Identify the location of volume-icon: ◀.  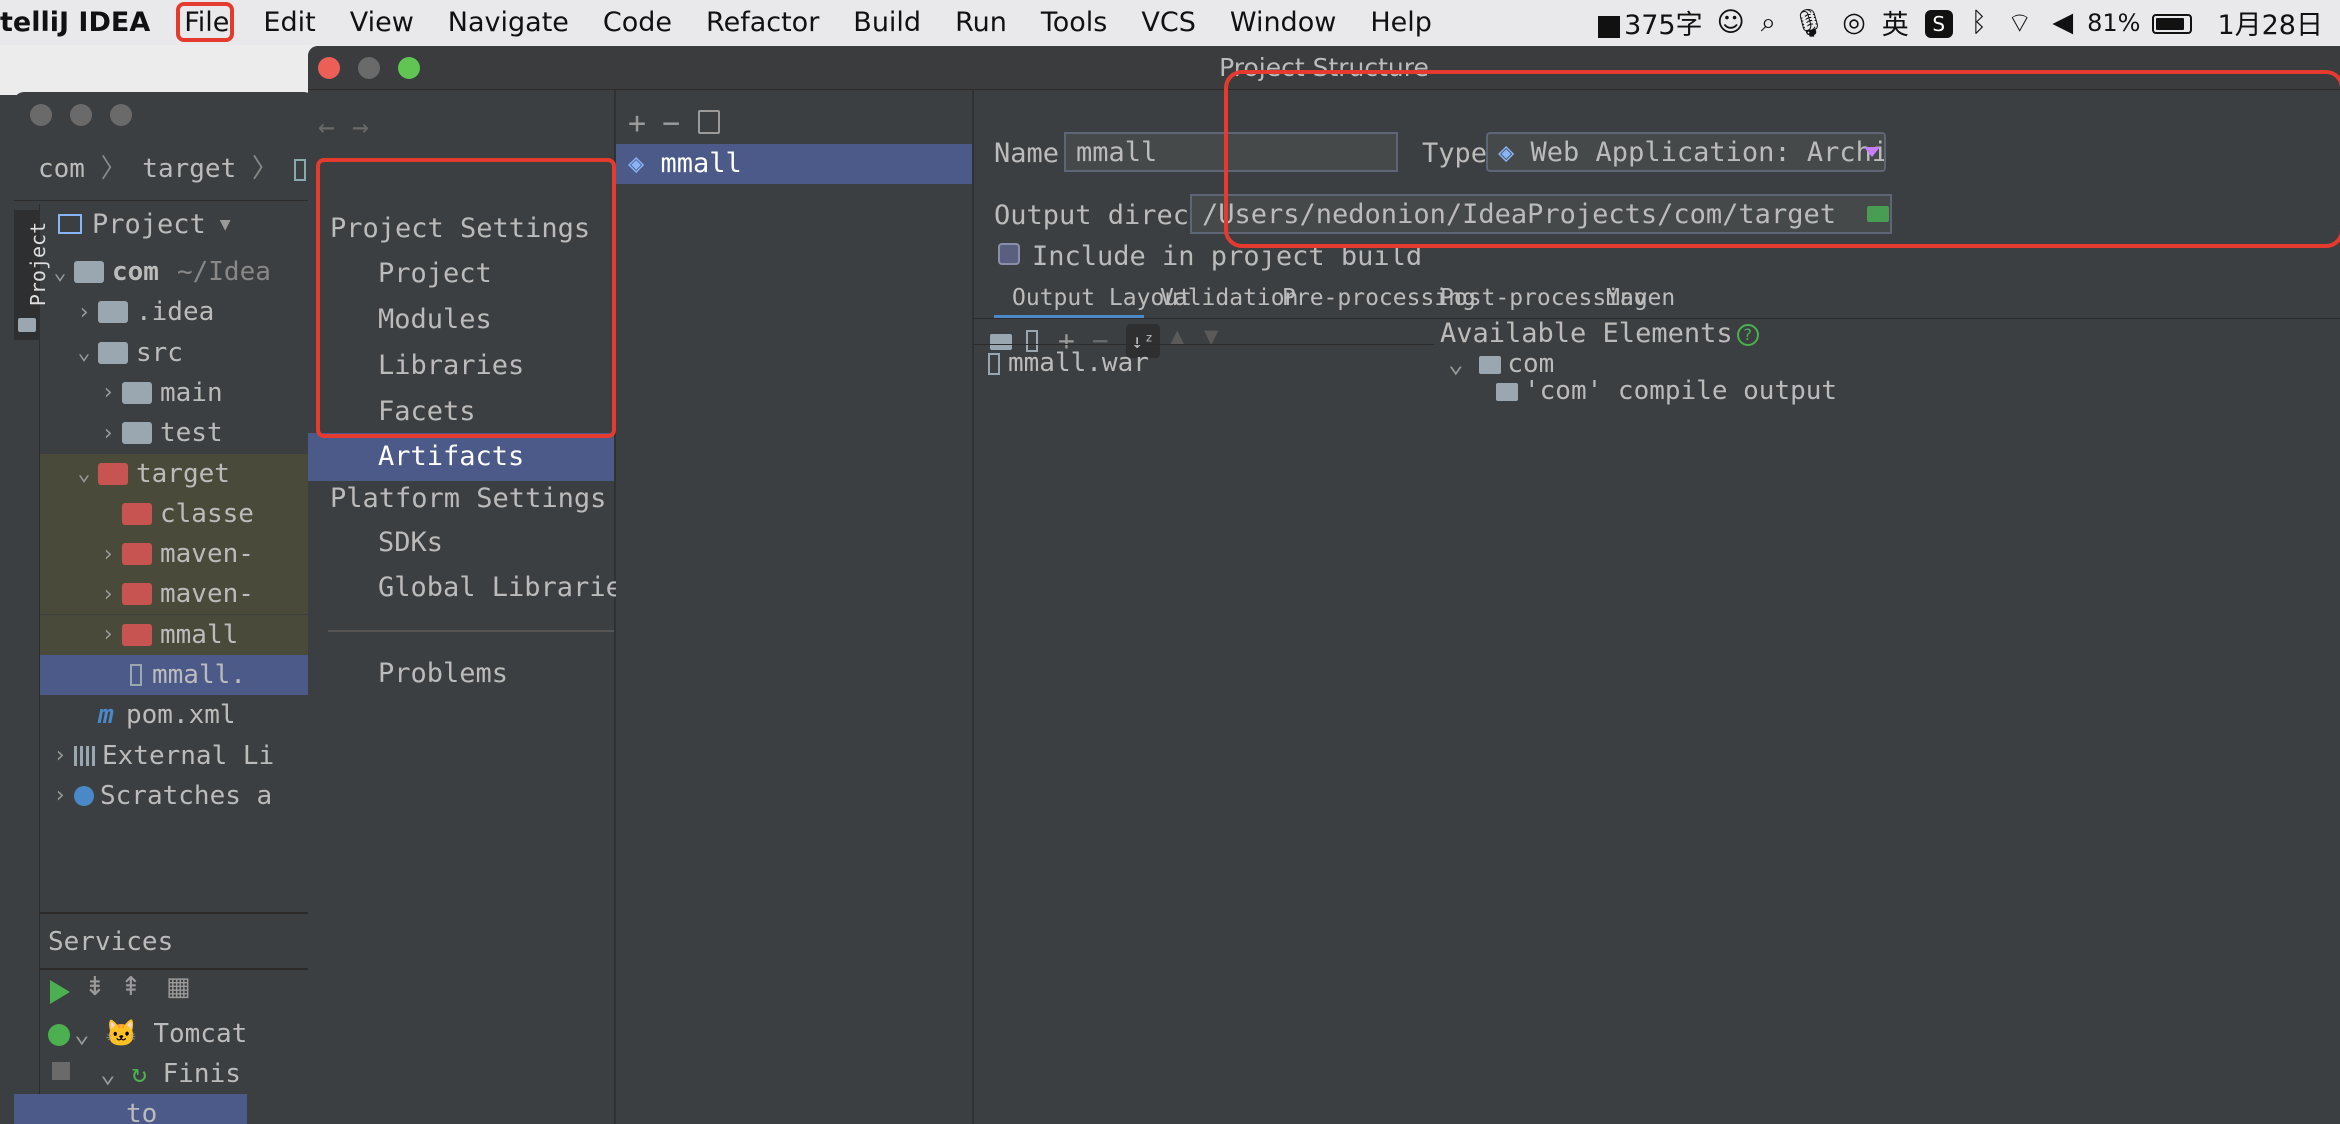
(2062, 22).